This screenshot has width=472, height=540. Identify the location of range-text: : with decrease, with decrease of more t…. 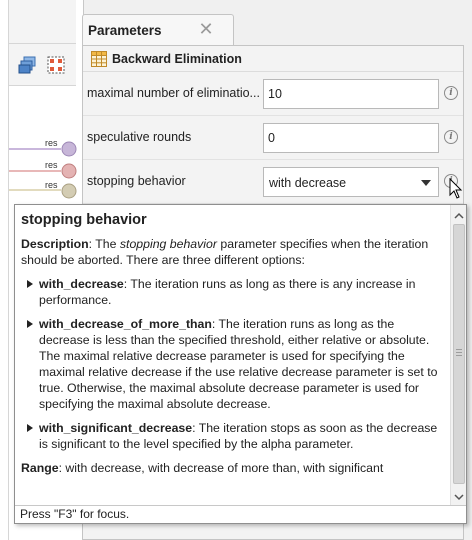
(221, 468).